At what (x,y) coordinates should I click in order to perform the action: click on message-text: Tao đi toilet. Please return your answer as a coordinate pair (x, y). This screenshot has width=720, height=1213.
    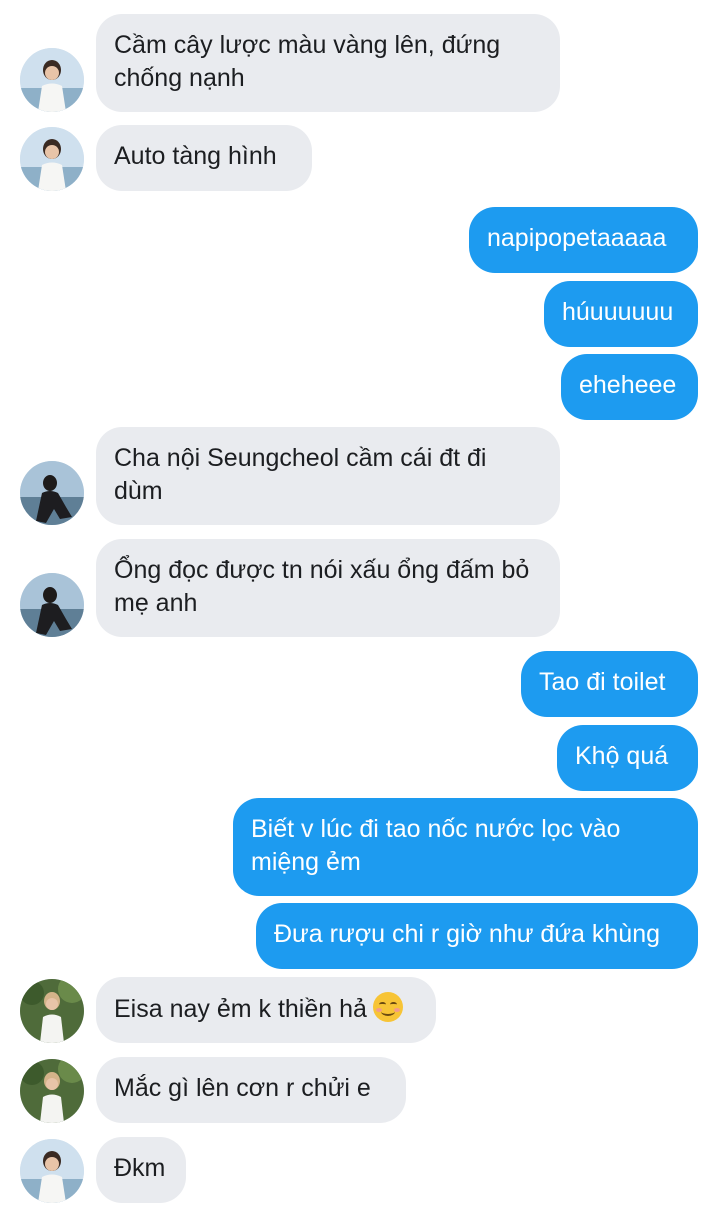
    Looking at the image, I should click on (602, 682).